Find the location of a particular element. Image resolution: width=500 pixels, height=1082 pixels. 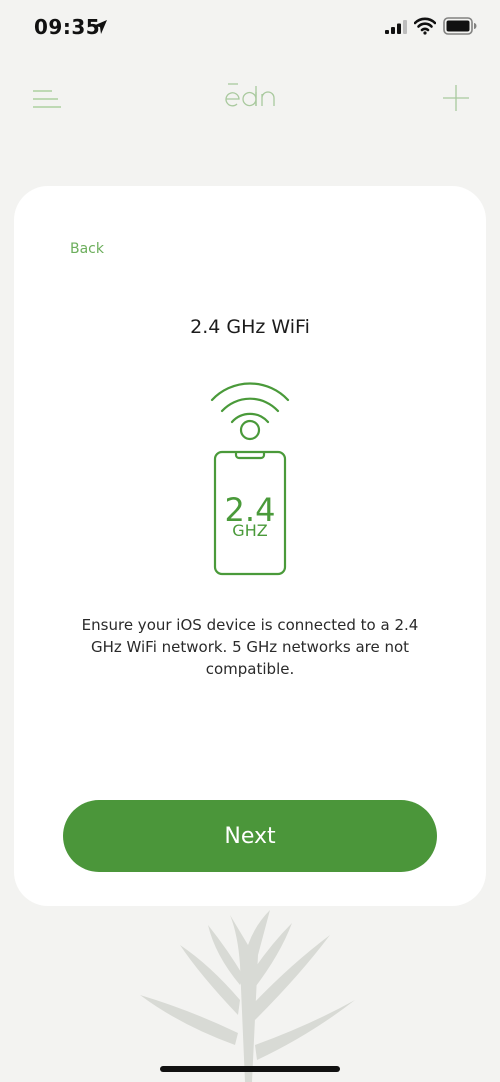

wifi-status-icon is located at coordinates (425, 26).